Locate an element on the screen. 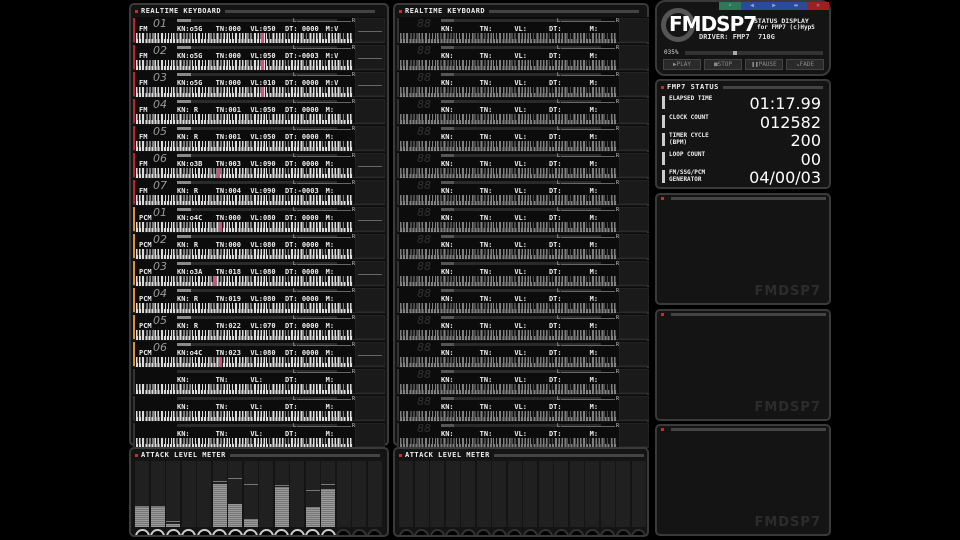 Image resolution: width=960 pixels, height=540 pixels. channel-row: PCM 02 LR KN: R TN:000 VL:080 DT: 0000 M: is located at coordinates (259, 246).